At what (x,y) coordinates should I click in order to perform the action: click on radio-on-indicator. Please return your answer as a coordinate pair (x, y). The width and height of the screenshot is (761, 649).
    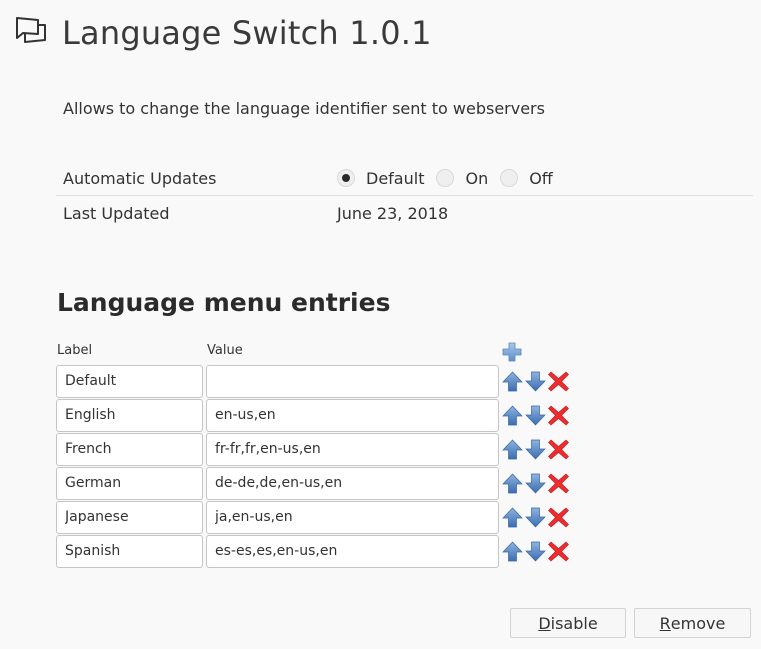
    Looking at the image, I should click on (445, 178).